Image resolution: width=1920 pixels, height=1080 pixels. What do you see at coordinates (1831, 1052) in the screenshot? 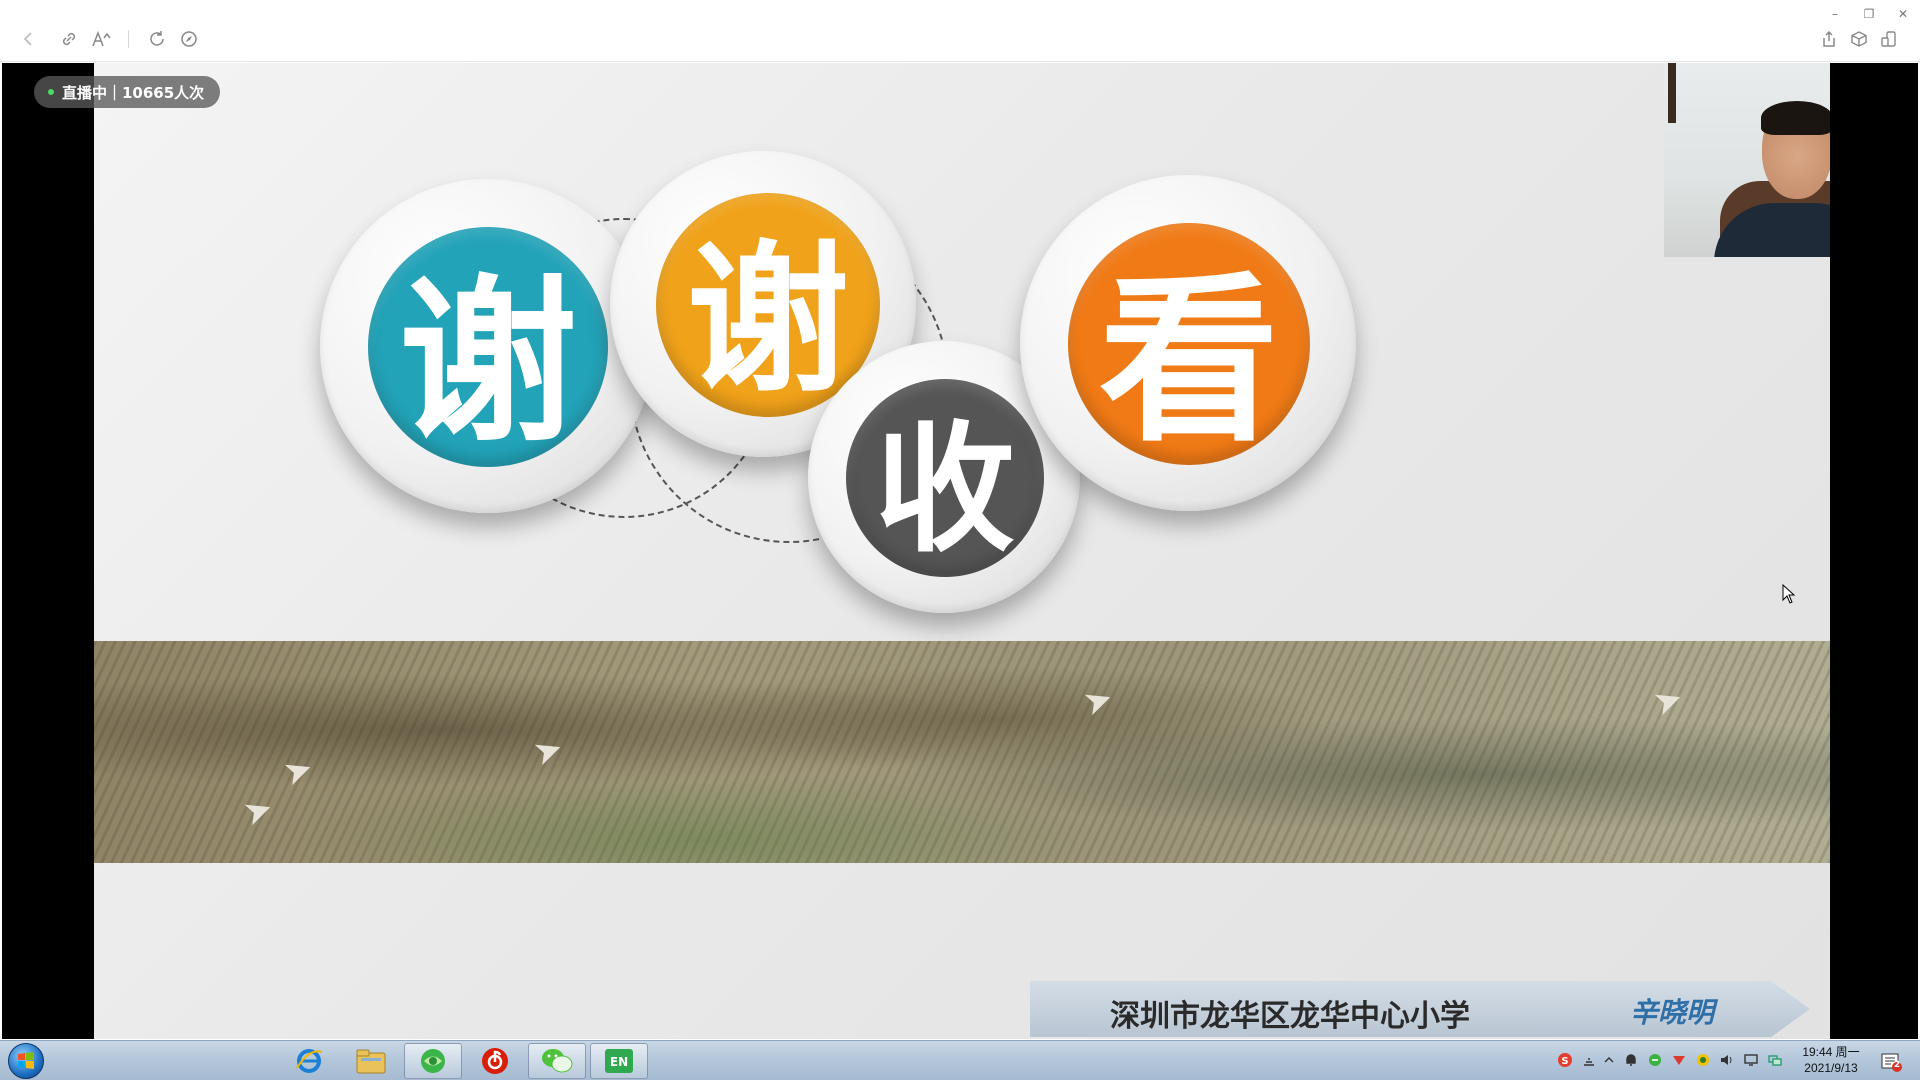
I see `clock-time: 19:44 周一` at bounding box center [1831, 1052].